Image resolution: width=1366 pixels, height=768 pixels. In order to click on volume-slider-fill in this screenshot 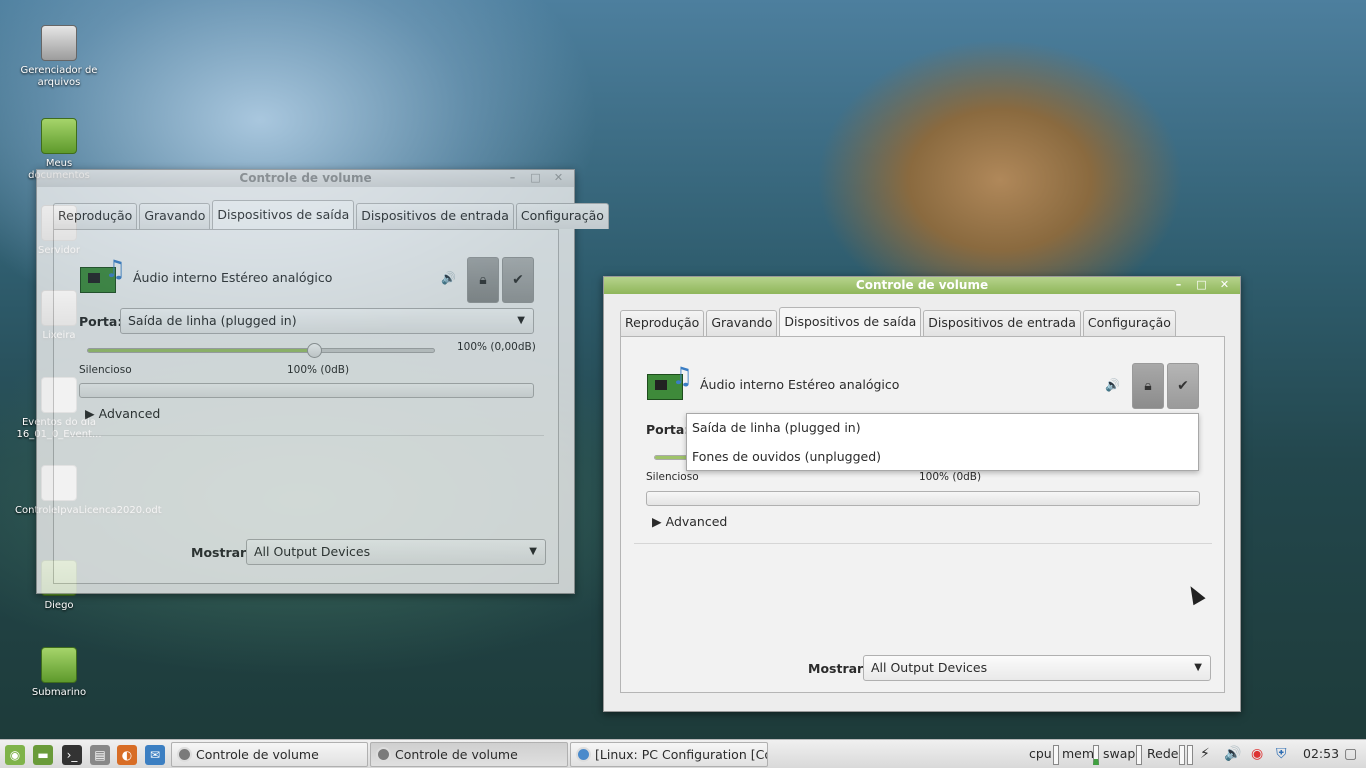, I will do `click(200, 350)`.